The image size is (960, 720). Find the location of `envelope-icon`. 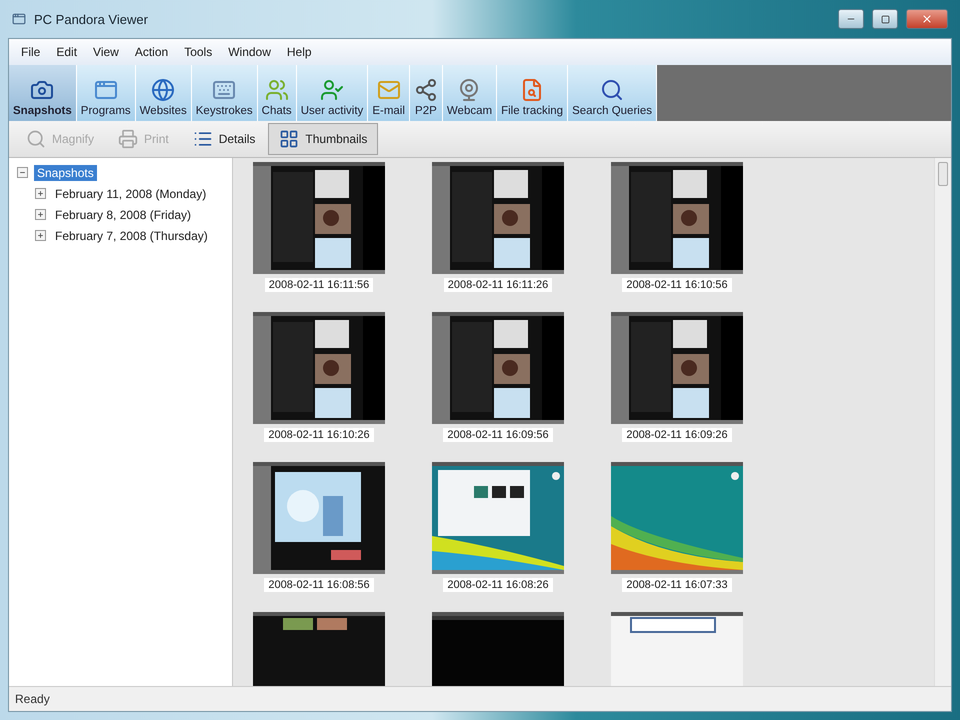

envelope-icon is located at coordinates (388, 90).